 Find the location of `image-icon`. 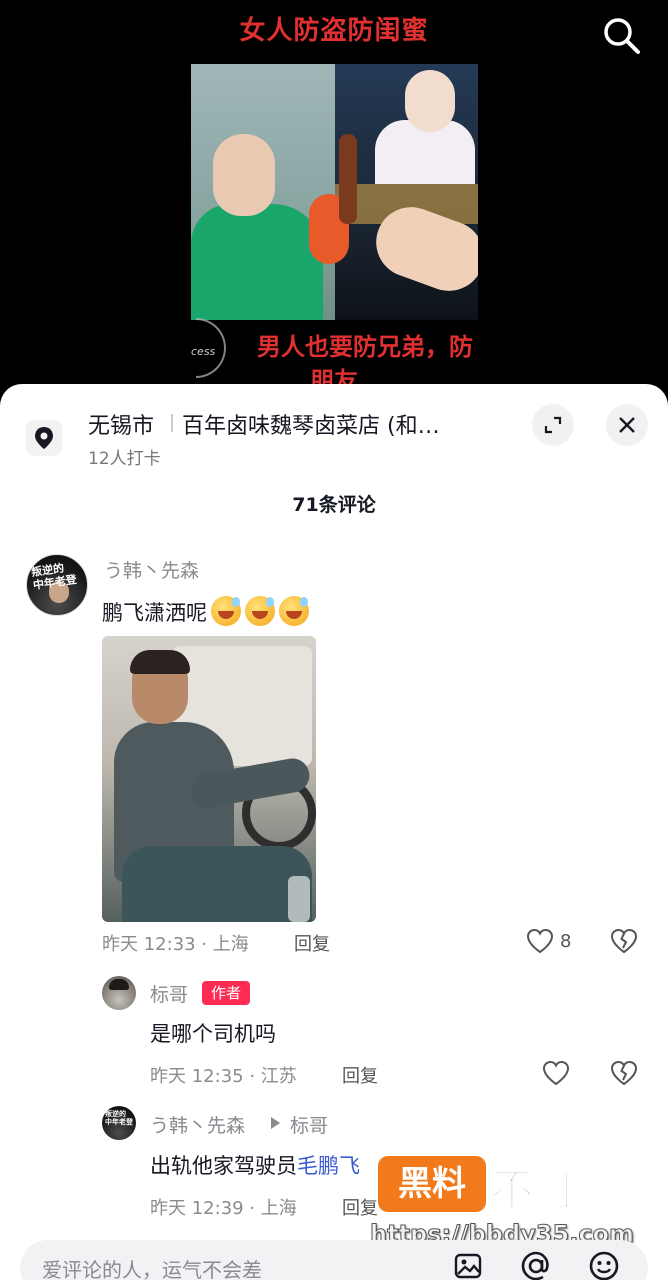

image-icon is located at coordinates (468, 1264).